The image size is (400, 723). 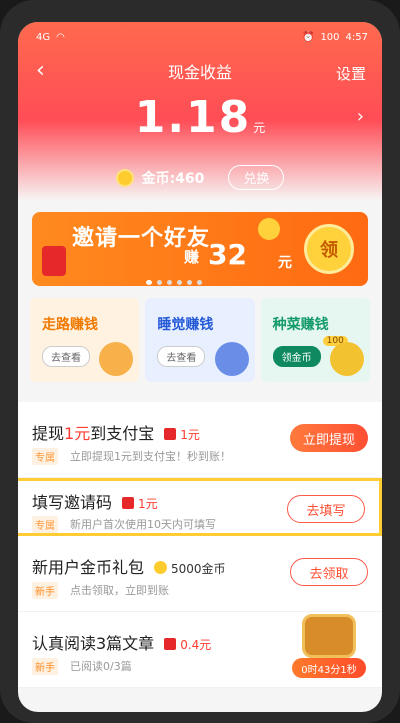 I want to click on carousel-dots, so click(x=174, y=282).